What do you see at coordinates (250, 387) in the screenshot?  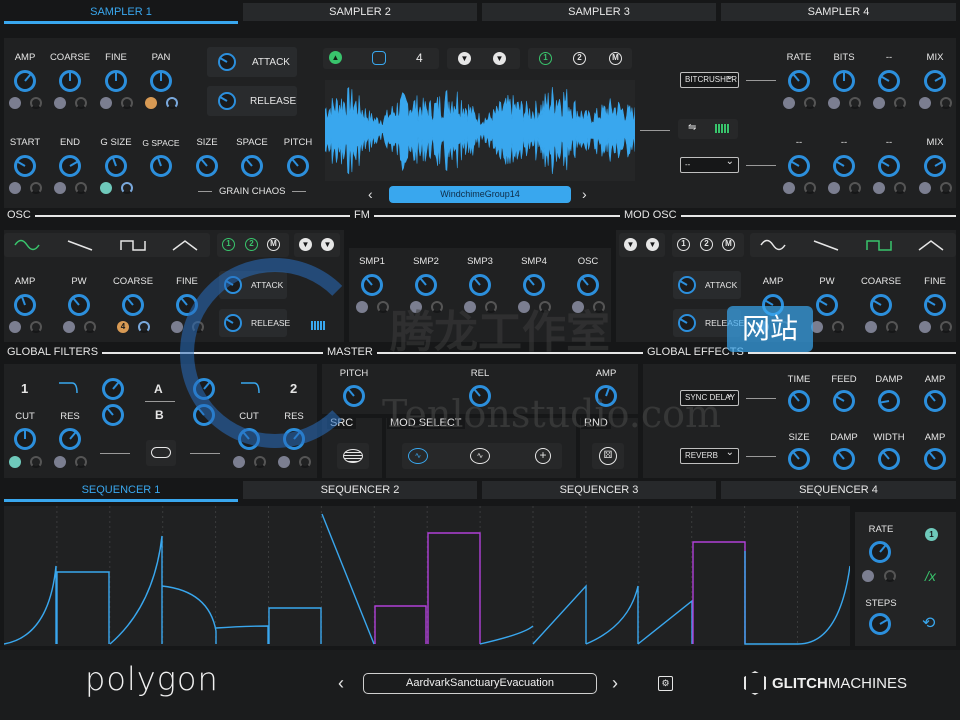 I see `filter-2-shape-icon` at bounding box center [250, 387].